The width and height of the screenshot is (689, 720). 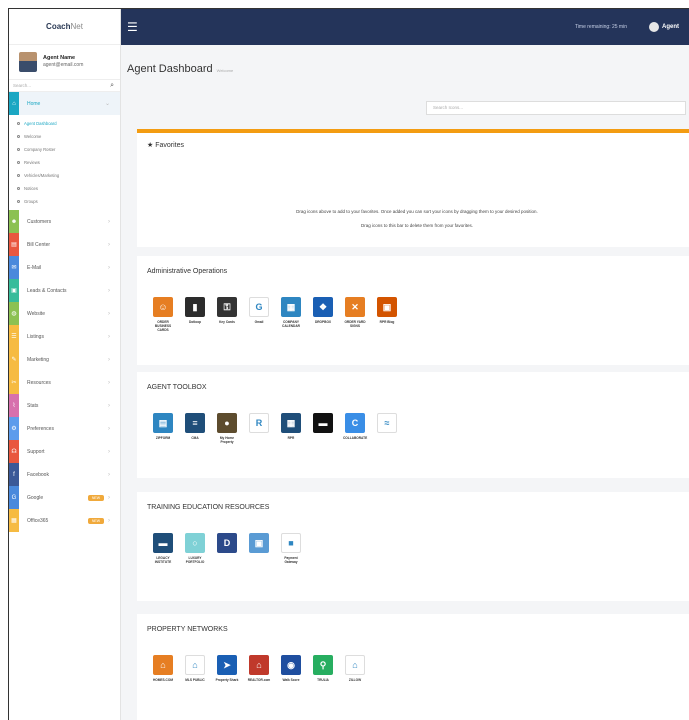 What do you see at coordinates (38, 474) in the screenshot?
I see `sidebar-item-label: Facebook` at bounding box center [38, 474].